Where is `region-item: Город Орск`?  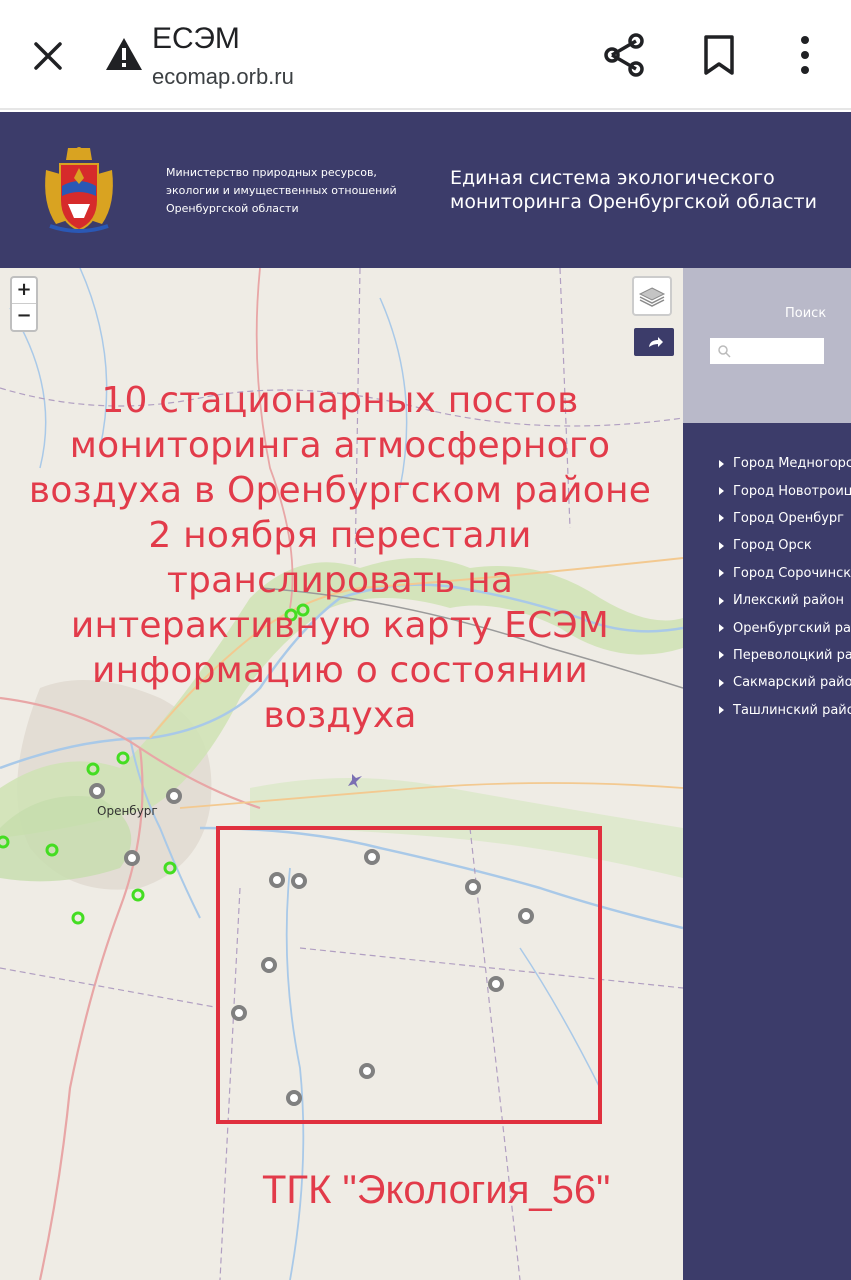
region-item: Город Орск is located at coordinates (785, 545).